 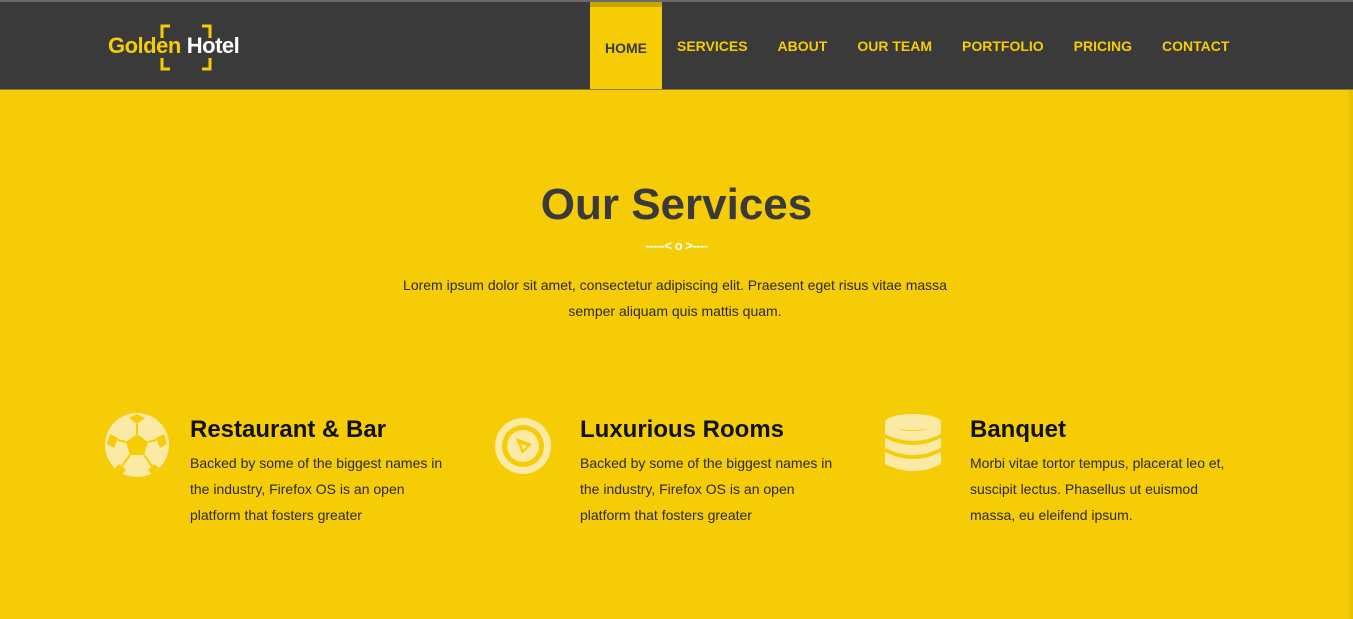 What do you see at coordinates (712, 45) in the screenshot?
I see `nav-item-services: SERVICES` at bounding box center [712, 45].